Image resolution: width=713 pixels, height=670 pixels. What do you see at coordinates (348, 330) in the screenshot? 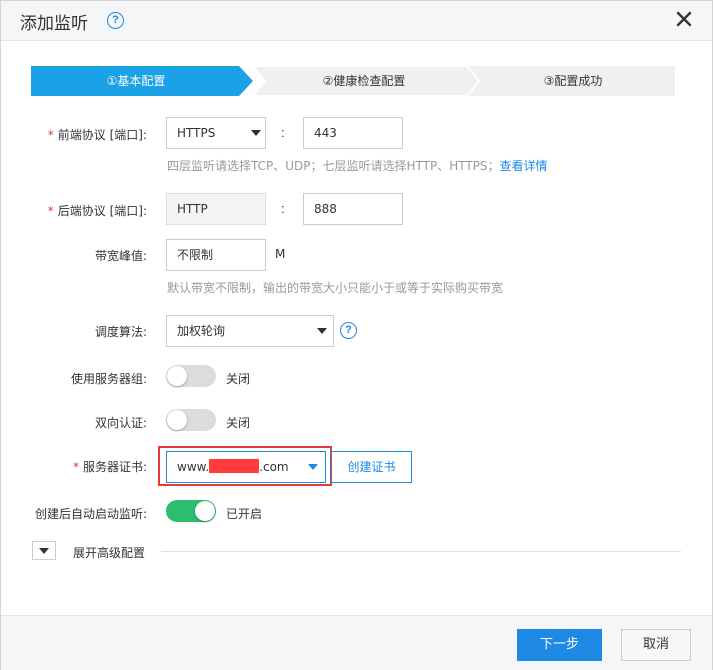
I see `algorithm-help-icon: ?` at bounding box center [348, 330].